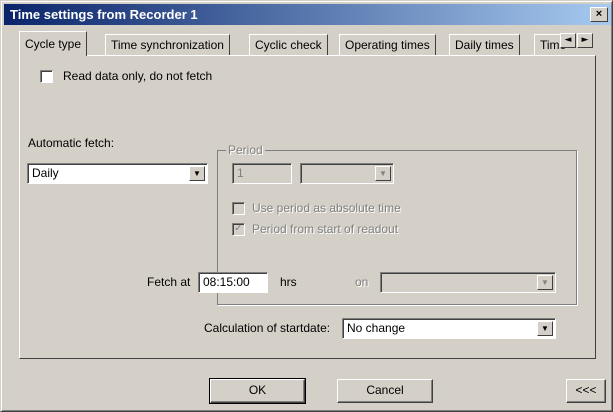 This screenshot has height=412, width=613. What do you see at coordinates (45, 173) in the screenshot?
I see `automatic-fetch-value: Daily` at bounding box center [45, 173].